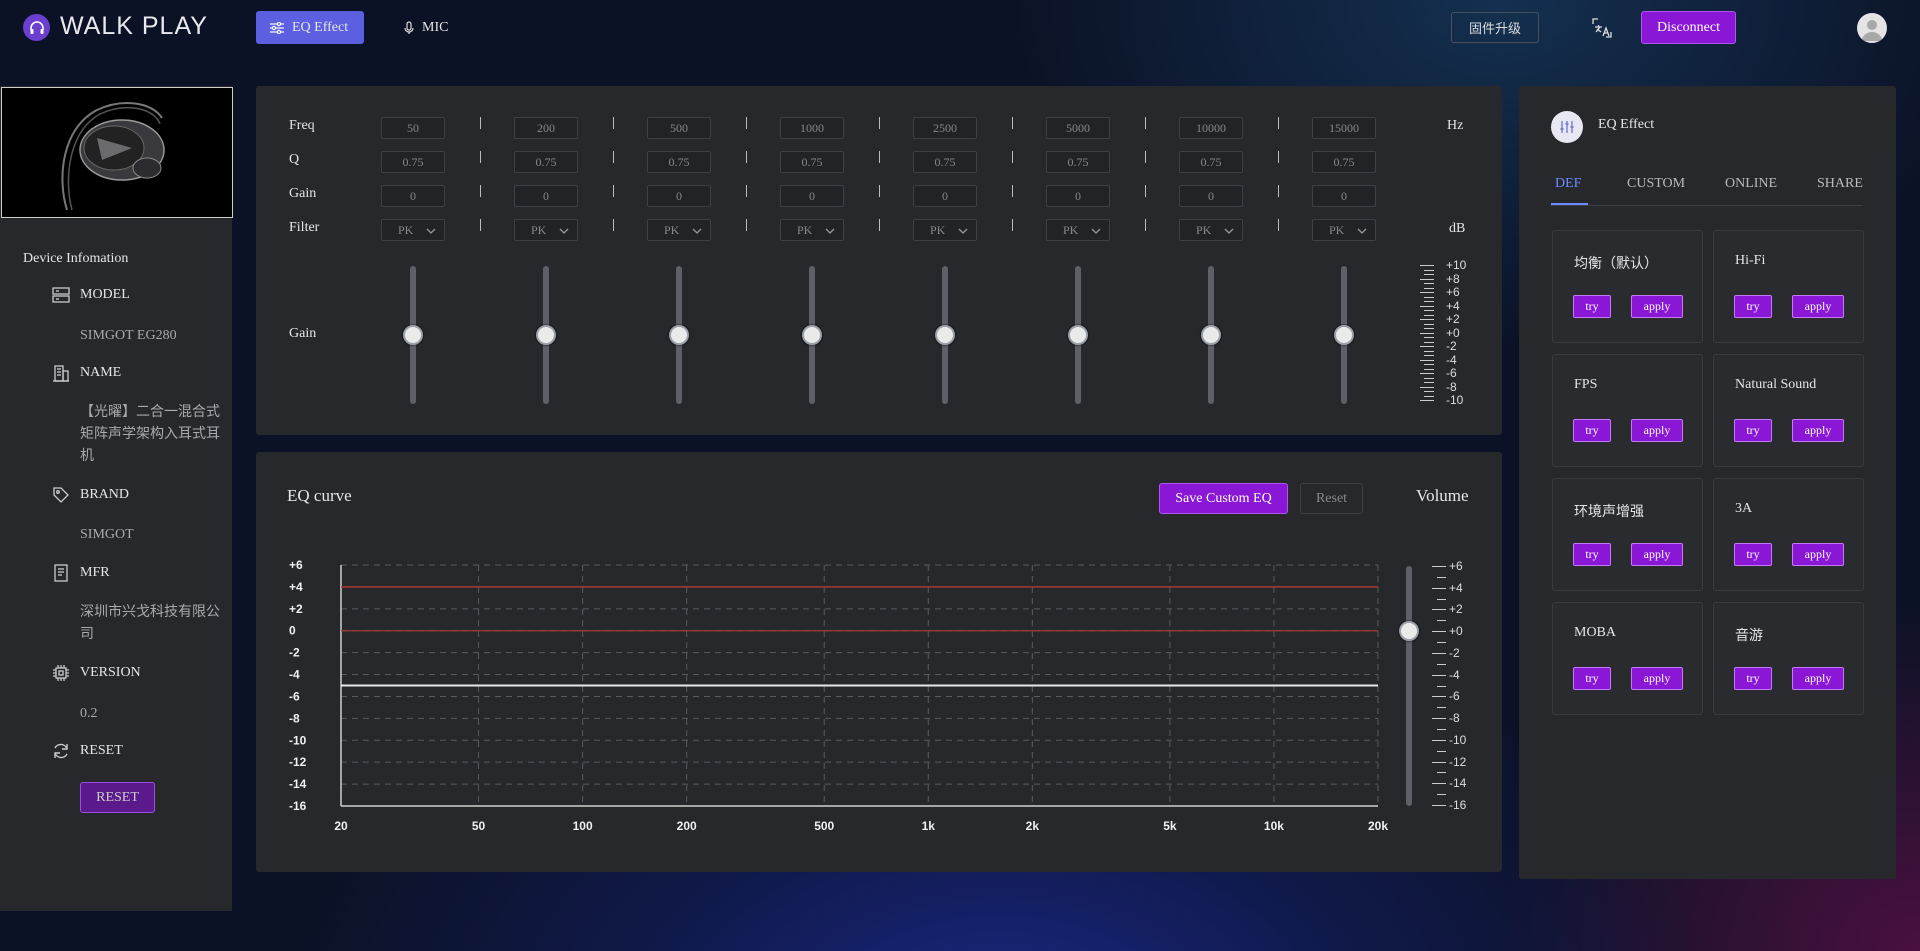 The height and width of the screenshot is (951, 1920). What do you see at coordinates (945, 128) in the screenshot?
I see `freq-input-4: 2500` at bounding box center [945, 128].